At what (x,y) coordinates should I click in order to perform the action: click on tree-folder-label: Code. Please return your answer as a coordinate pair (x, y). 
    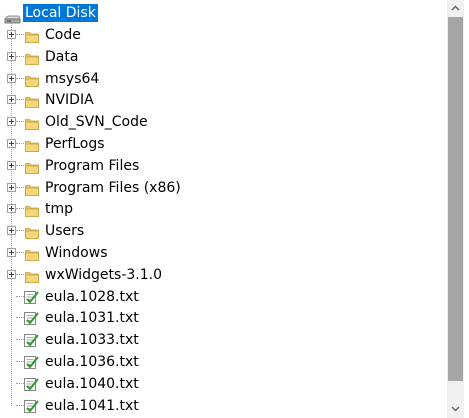
    Looking at the image, I should click on (63, 35).